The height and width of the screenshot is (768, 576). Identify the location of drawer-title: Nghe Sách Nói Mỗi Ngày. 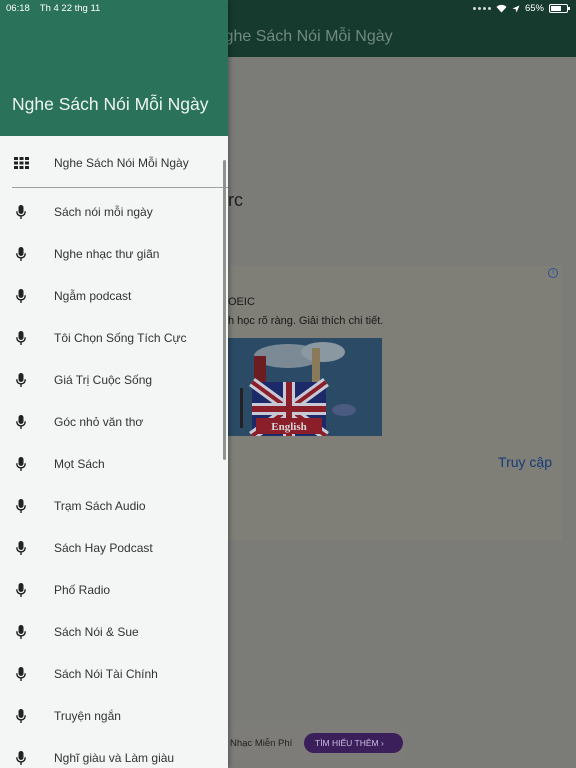
(110, 104).